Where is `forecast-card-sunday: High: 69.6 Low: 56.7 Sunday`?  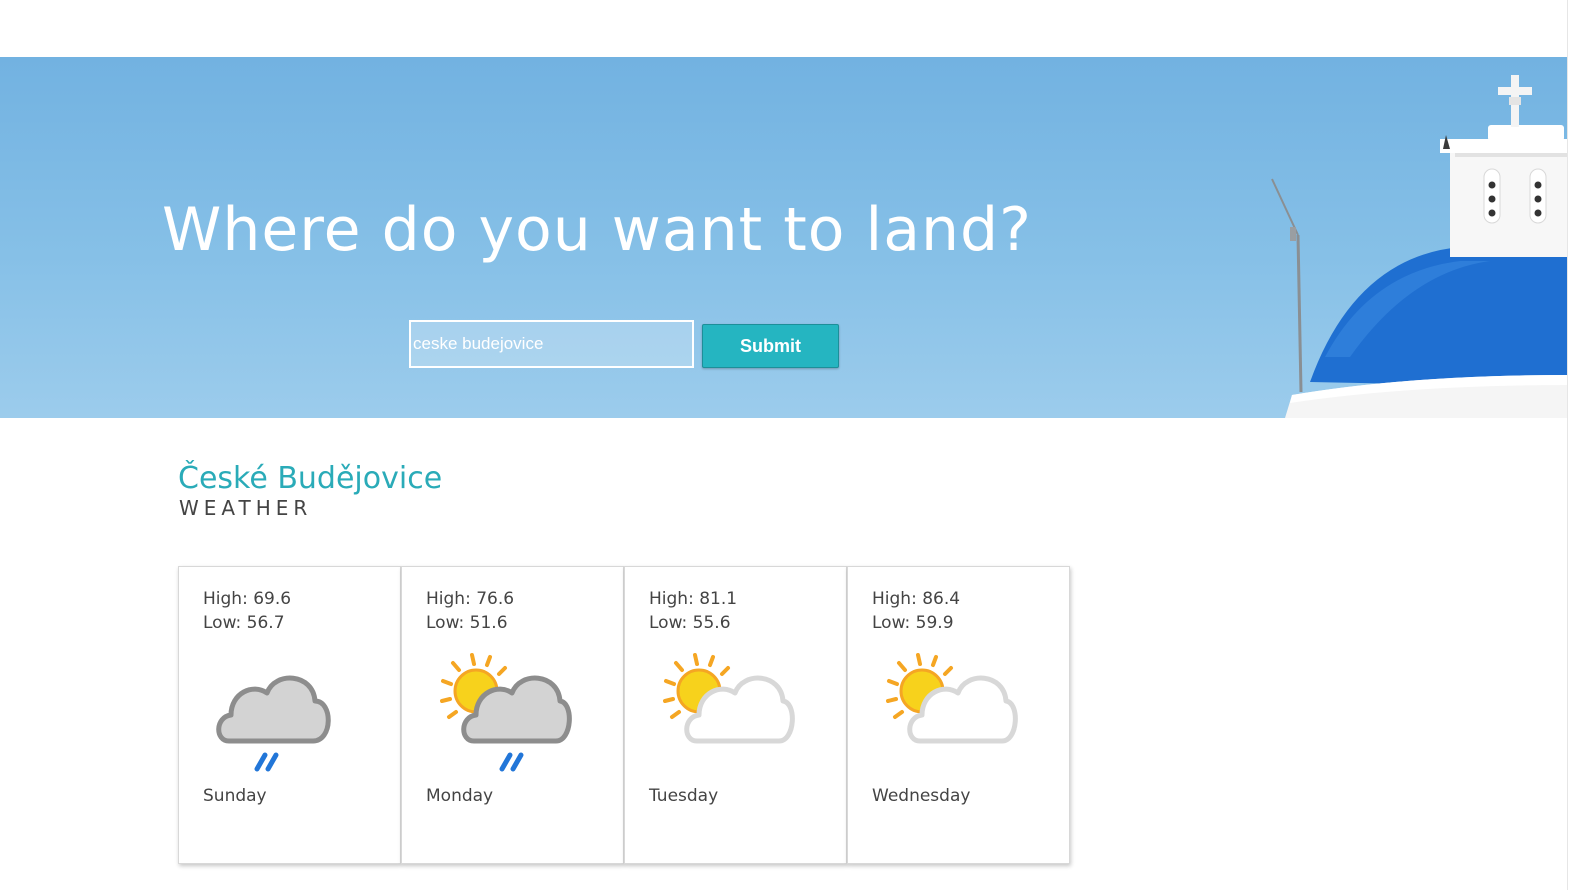
forecast-card-sunday: High: 69.6 Low: 56.7 Sunday is located at coordinates (289, 715).